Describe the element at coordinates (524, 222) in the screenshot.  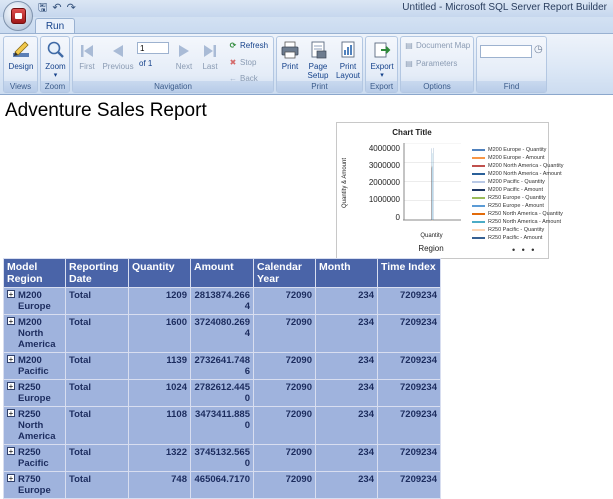
I see `legend-label: R250 North America - Amount` at that location.